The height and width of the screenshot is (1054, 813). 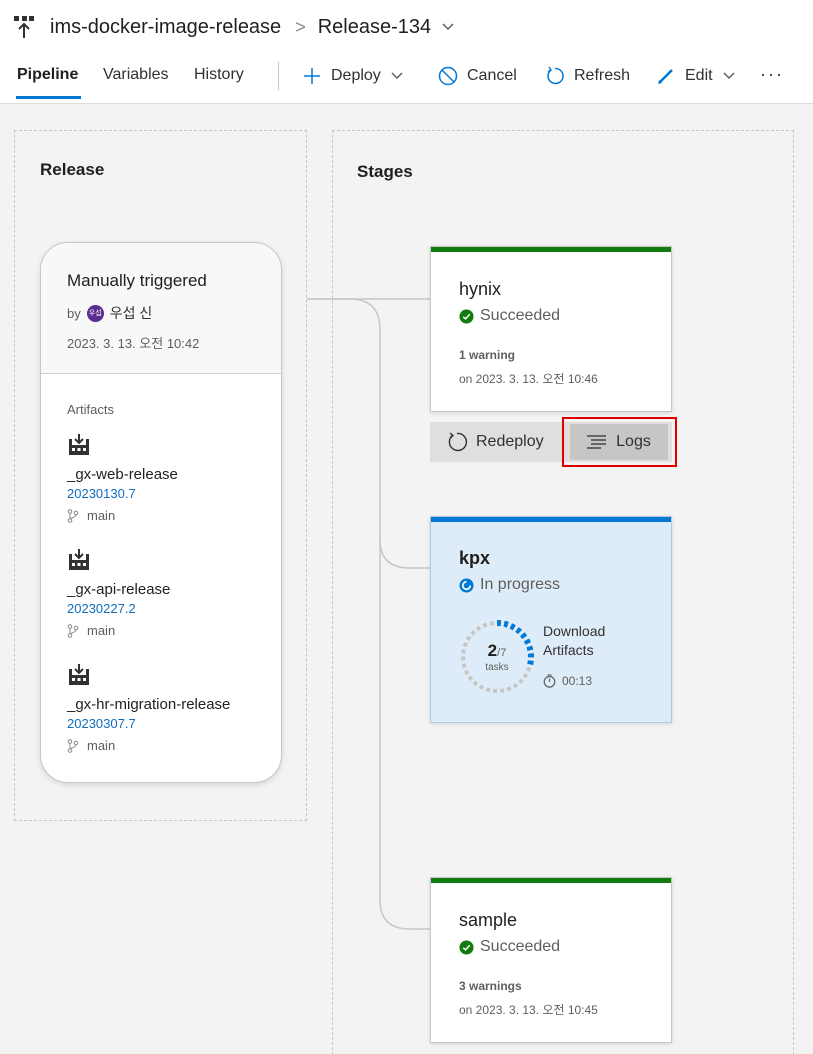 I want to click on task-progress-ring: 2/7 tasks, so click(x=497, y=657).